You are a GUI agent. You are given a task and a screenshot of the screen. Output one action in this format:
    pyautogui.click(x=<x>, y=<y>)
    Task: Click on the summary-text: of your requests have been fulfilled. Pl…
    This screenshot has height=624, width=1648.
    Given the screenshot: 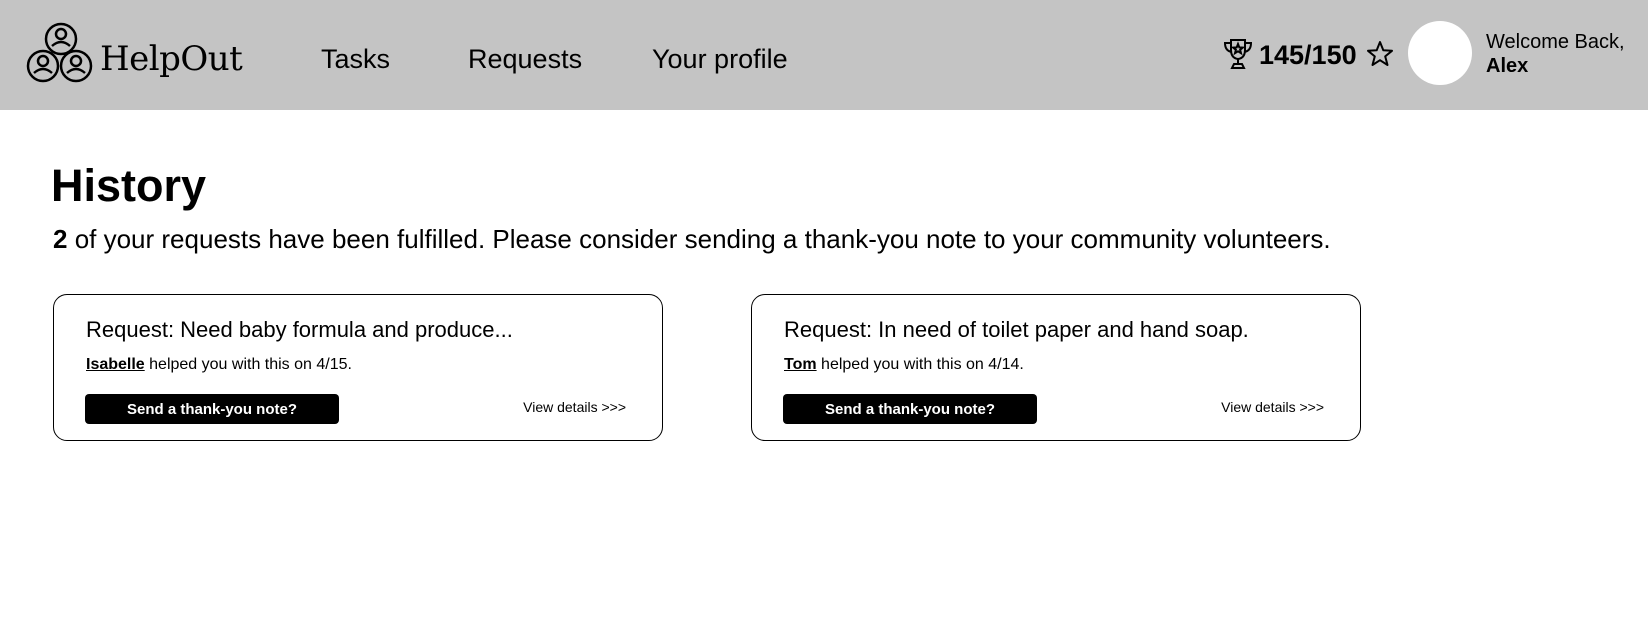 What is the action you would take?
    pyautogui.click(x=699, y=239)
    